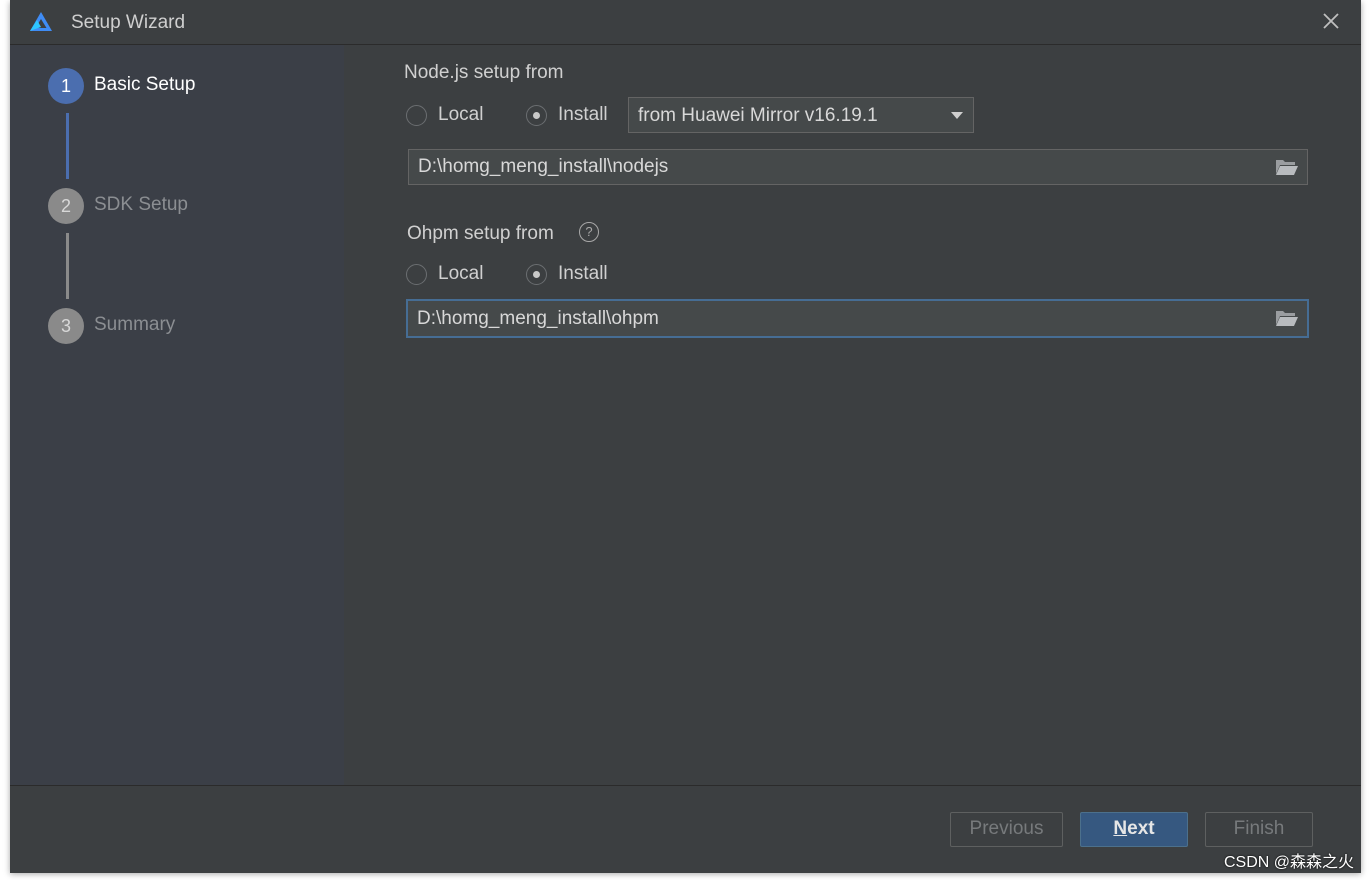  What do you see at coordinates (543, 167) in the screenshot?
I see `nodejs-path-value: D:\homg_meng_install\nodejs` at bounding box center [543, 167].